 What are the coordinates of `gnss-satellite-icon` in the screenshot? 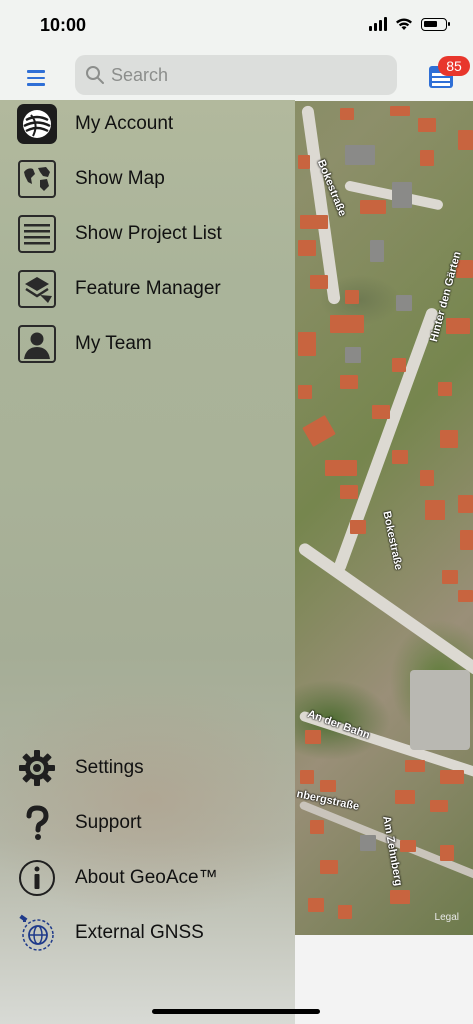 It's located at (37, 933).